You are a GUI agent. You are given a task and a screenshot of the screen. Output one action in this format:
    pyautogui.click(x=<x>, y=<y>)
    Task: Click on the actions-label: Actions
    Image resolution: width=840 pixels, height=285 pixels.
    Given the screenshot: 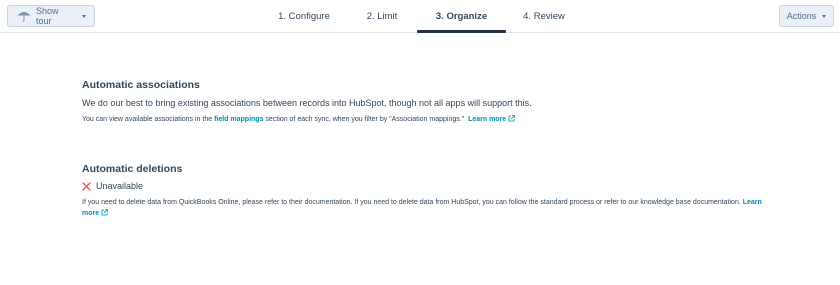 What is the action you would take?
    pyautogui.click(x=801, y=16)
    